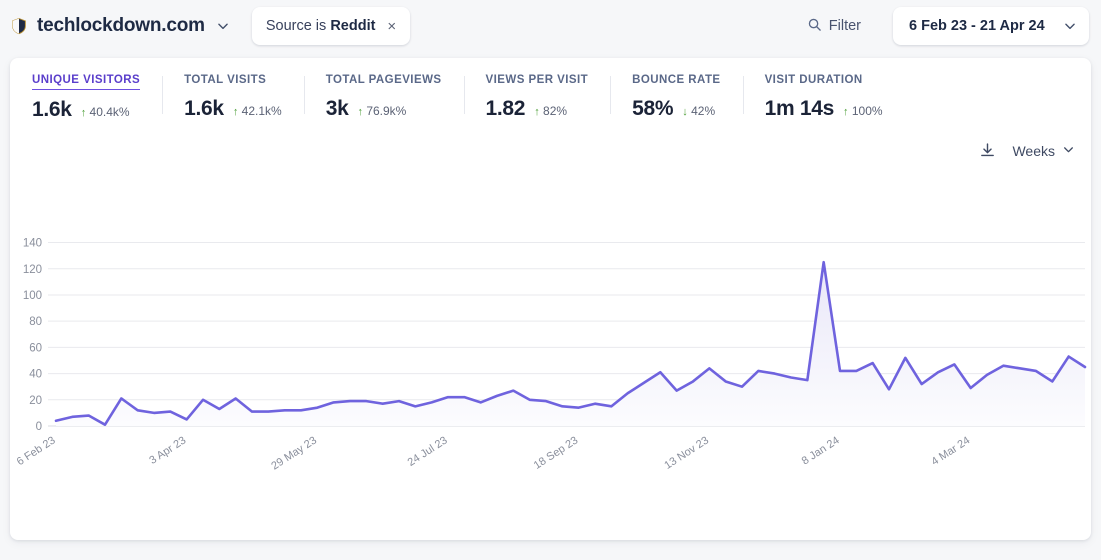 The image size is (1101, 560). Describe the element at coordinates (676, 80) in the screenshot. I see `kpi-label: BOUNCE RATE` at that location.